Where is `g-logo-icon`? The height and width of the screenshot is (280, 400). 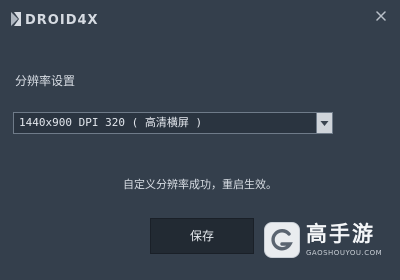
g-logo-icon is located at coordinates (282, 240).